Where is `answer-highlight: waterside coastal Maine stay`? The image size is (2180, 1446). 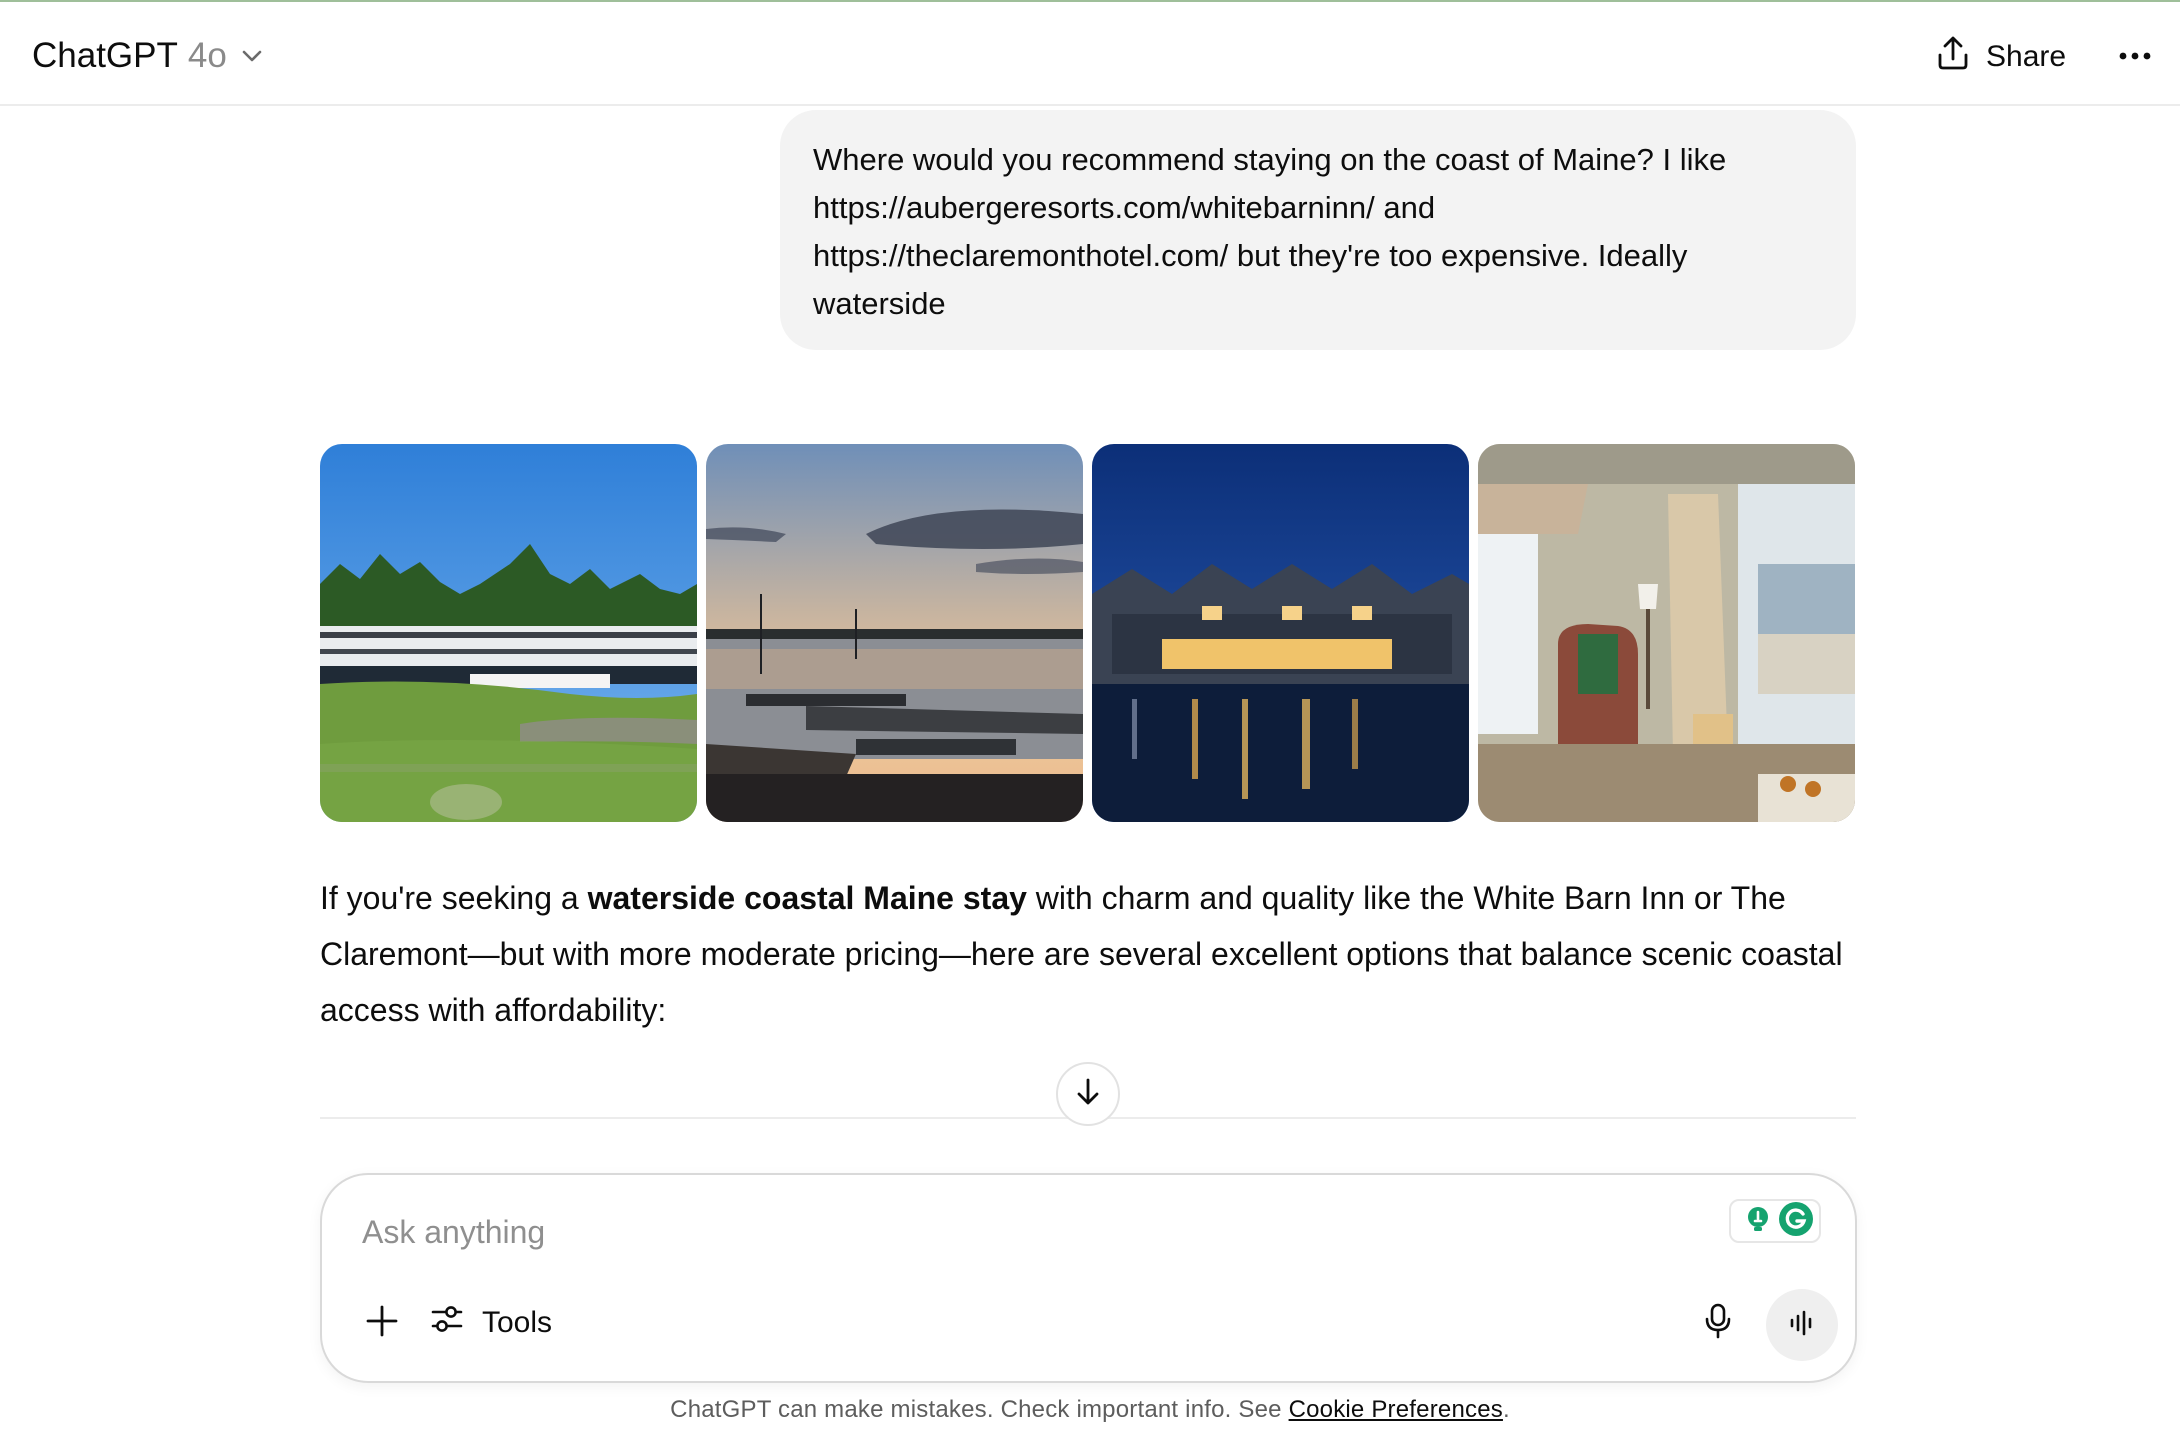
answer-highlight: waterside coastal Maine stay is located at coordinates (807, 898).